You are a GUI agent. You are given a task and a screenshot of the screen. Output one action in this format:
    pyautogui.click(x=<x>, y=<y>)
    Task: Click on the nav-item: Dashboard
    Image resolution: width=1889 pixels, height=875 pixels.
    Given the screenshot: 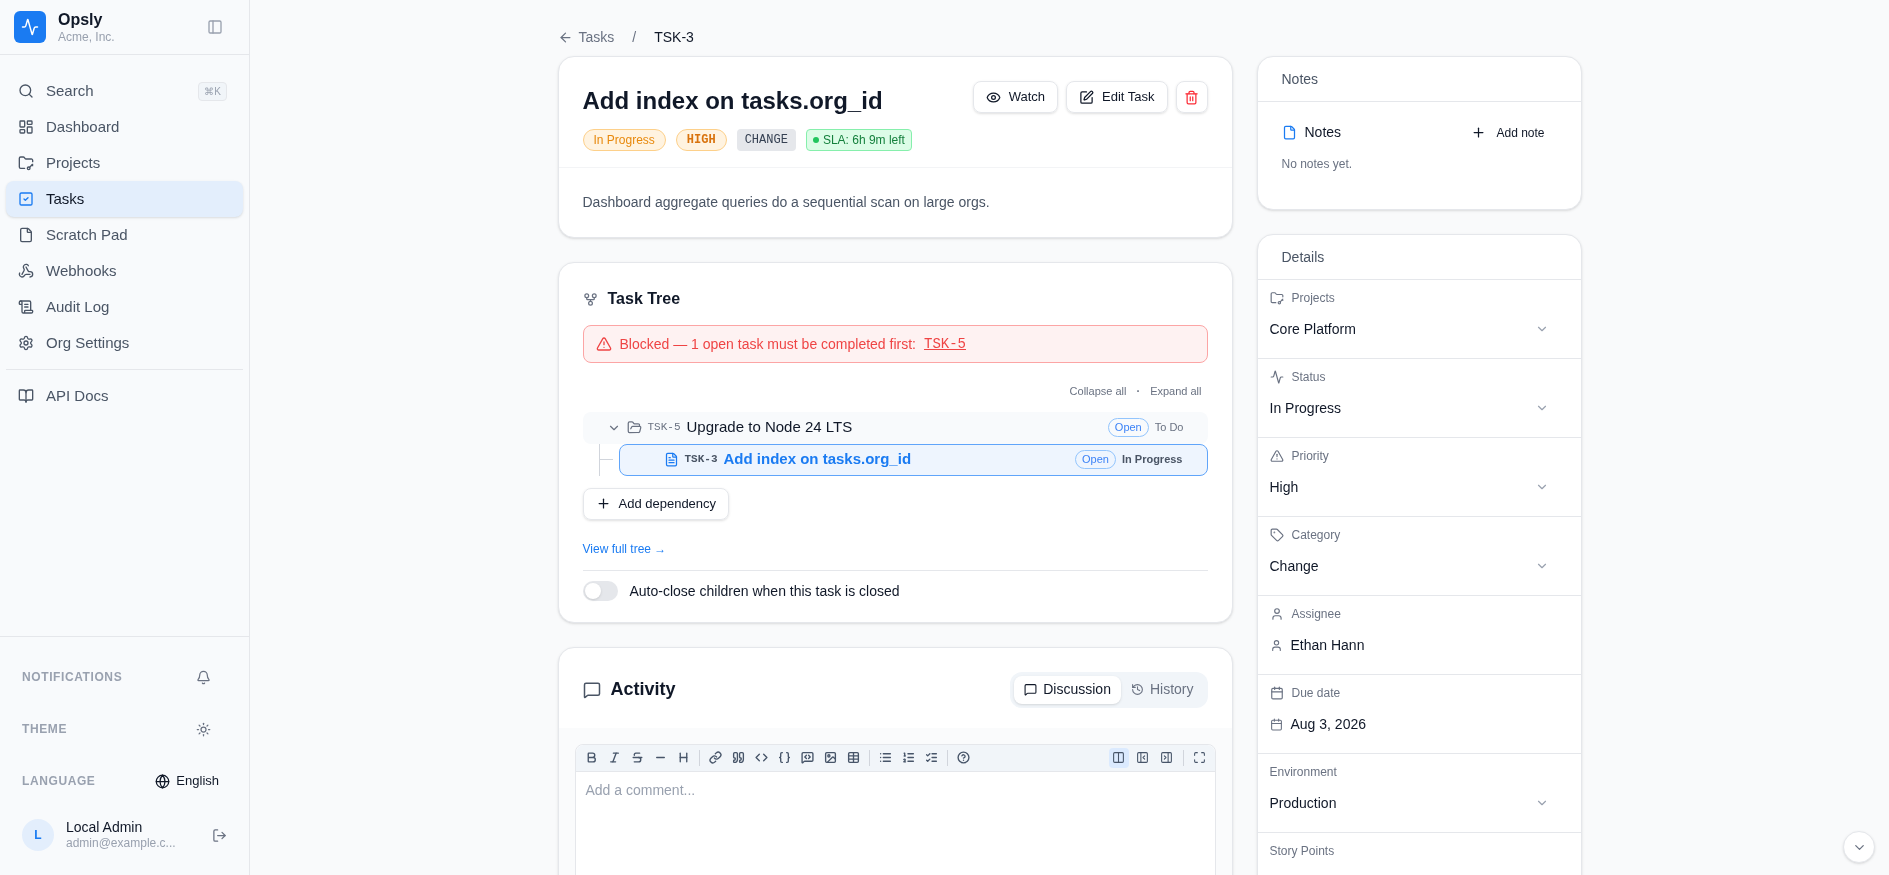 What is the action you would take?
    pyautogui.click(x=124, y=127)
    